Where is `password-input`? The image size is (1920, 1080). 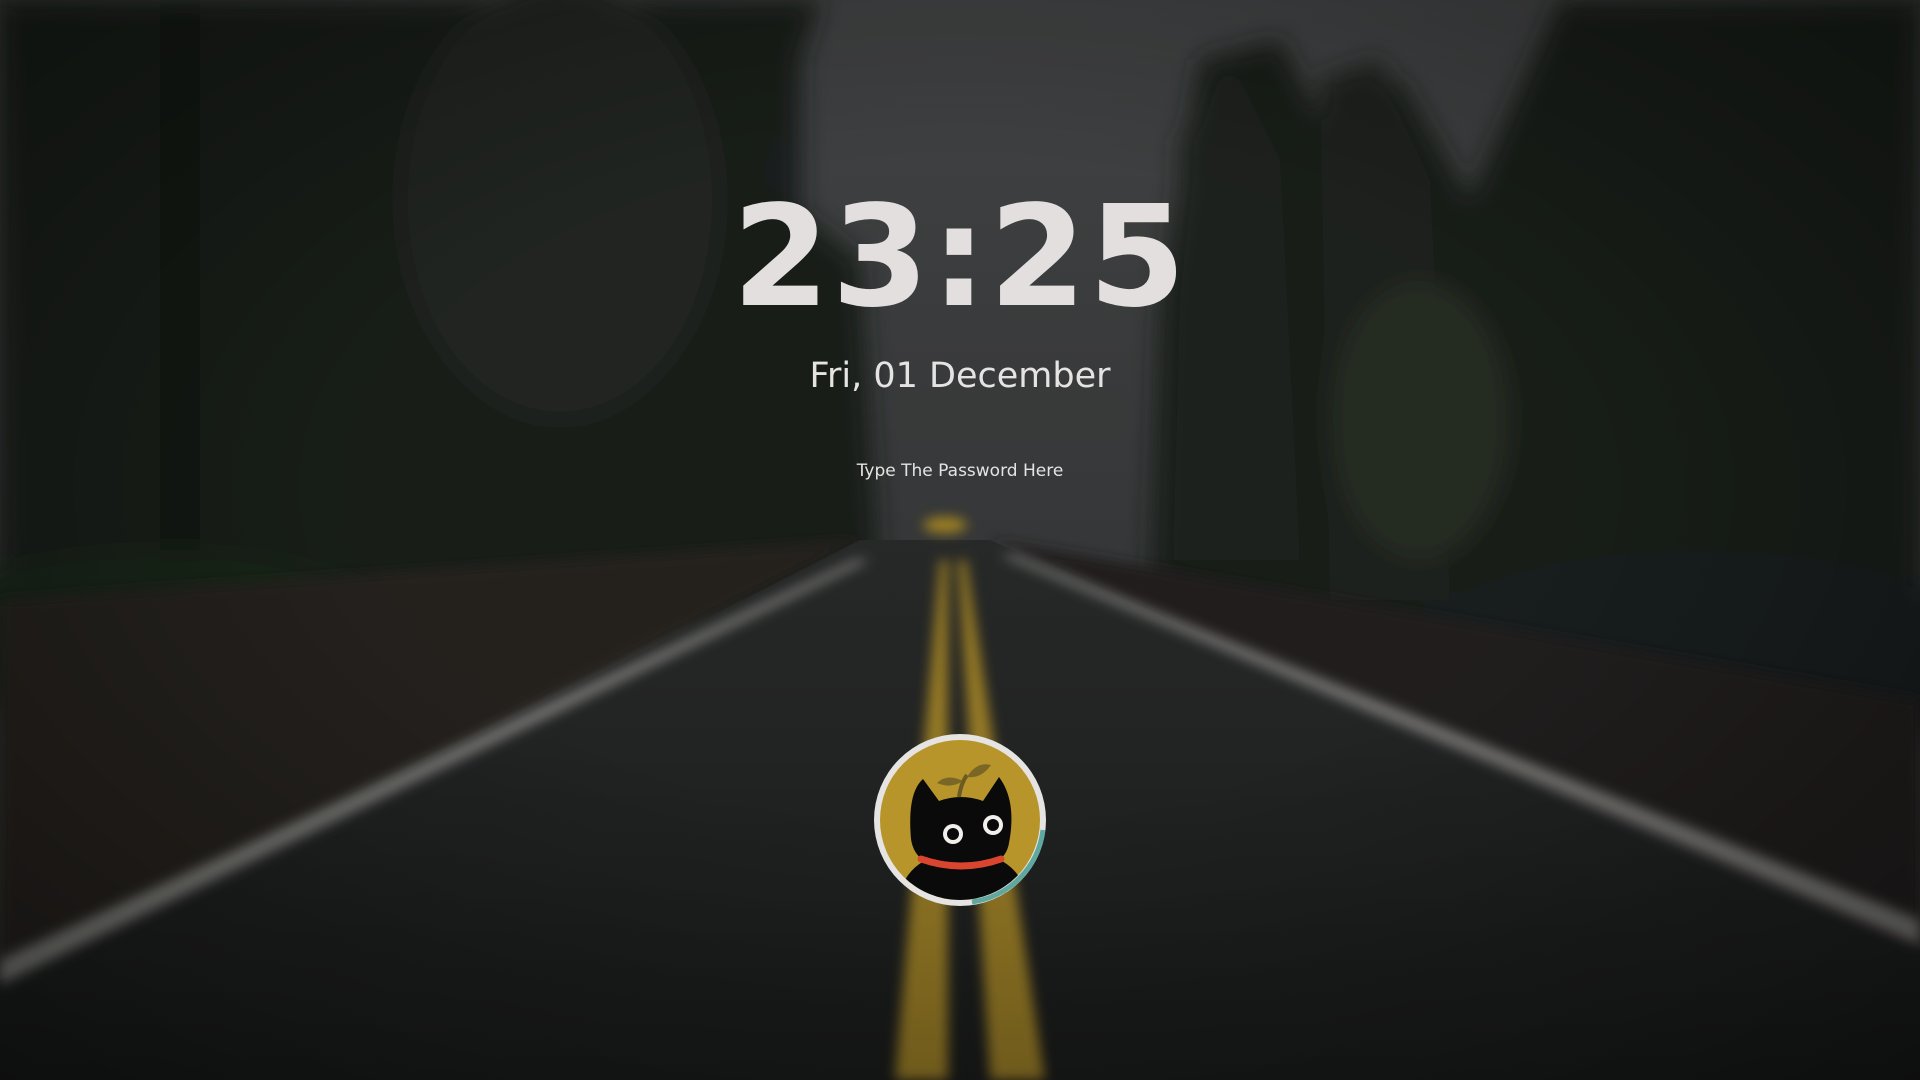 password-input is located at coordinates (960, 471).